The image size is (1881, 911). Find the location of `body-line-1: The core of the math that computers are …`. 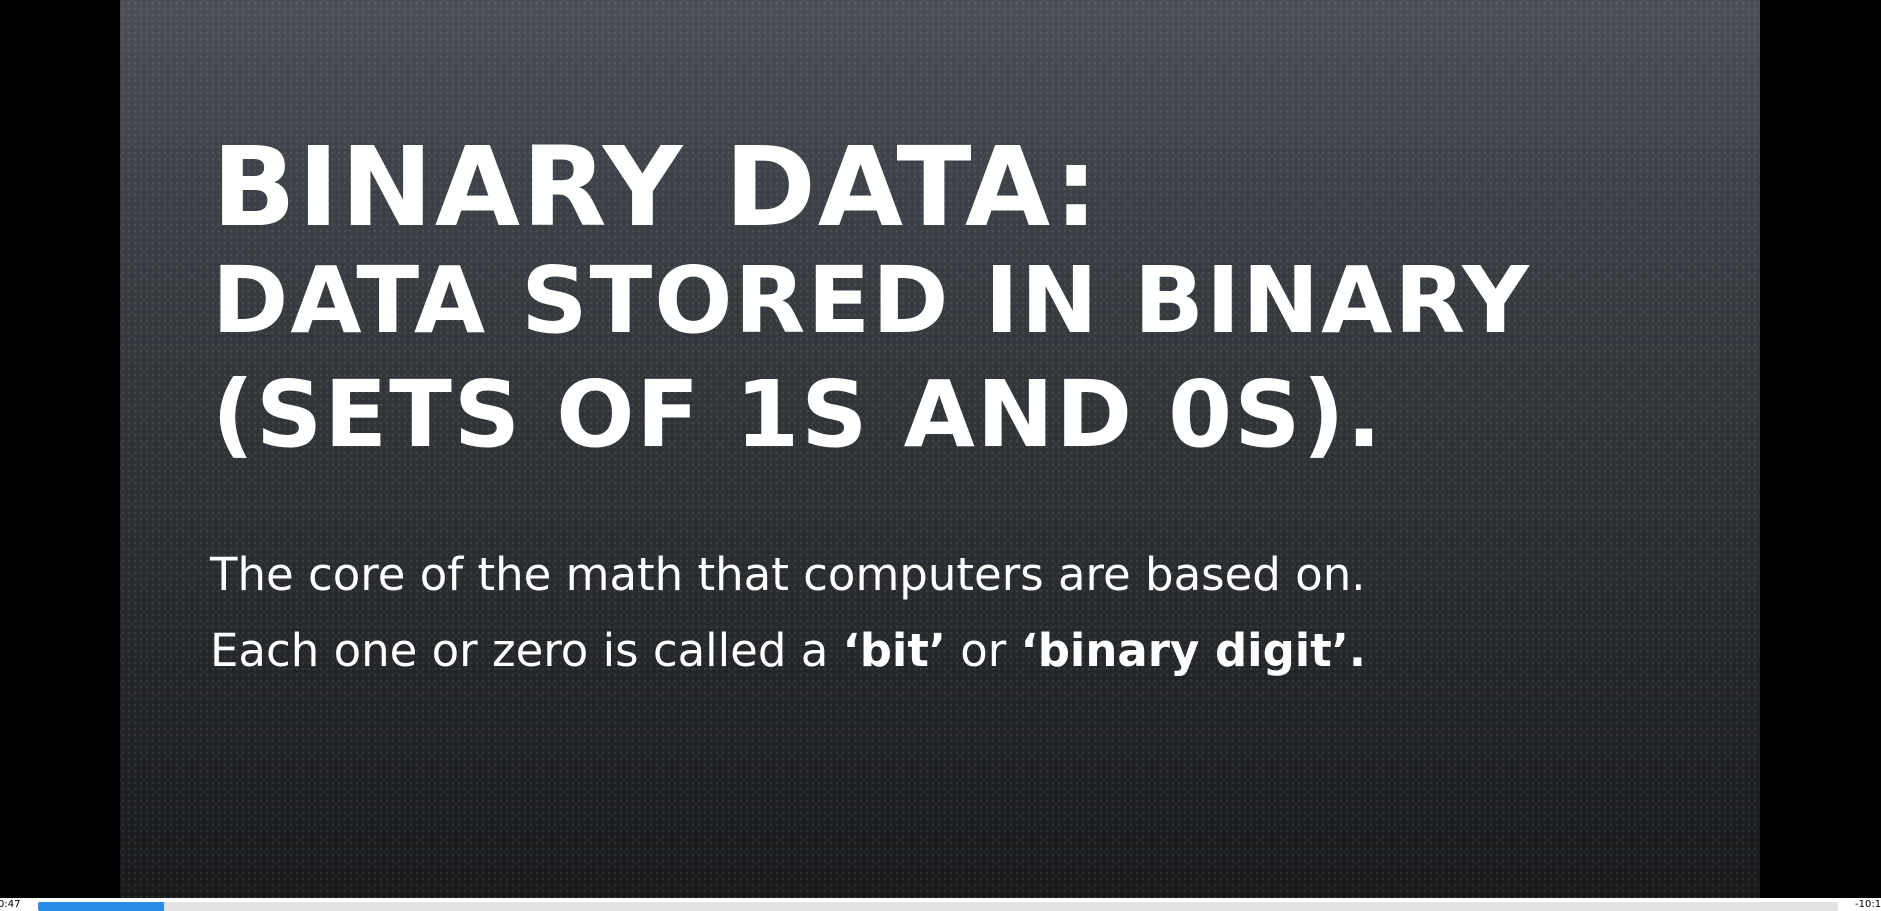

body-line-1: The core of the math that computers are … is located at coordinates (788, 574).